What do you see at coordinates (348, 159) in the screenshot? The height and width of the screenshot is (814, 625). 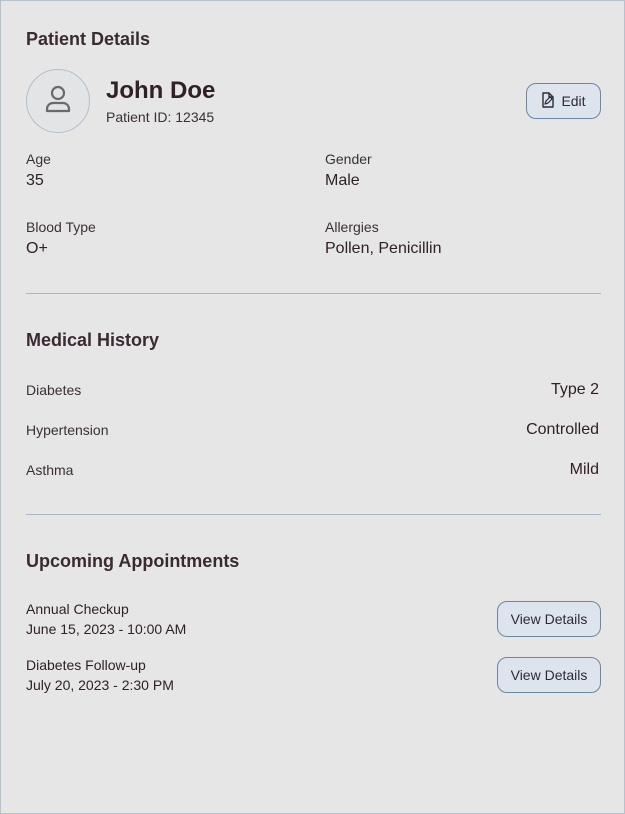 I see `gender-label: Gender` at bounding box center [348, 159].